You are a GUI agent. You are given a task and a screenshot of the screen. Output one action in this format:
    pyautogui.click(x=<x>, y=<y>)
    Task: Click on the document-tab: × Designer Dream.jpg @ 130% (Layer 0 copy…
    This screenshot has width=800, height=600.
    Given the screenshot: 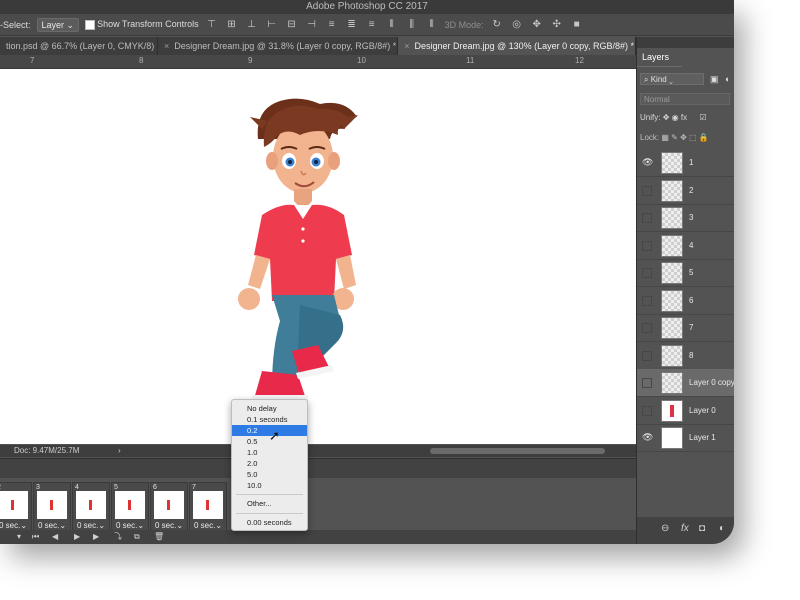 What is the action you would take?
    pyautogui.click(x=517, y=46)
    